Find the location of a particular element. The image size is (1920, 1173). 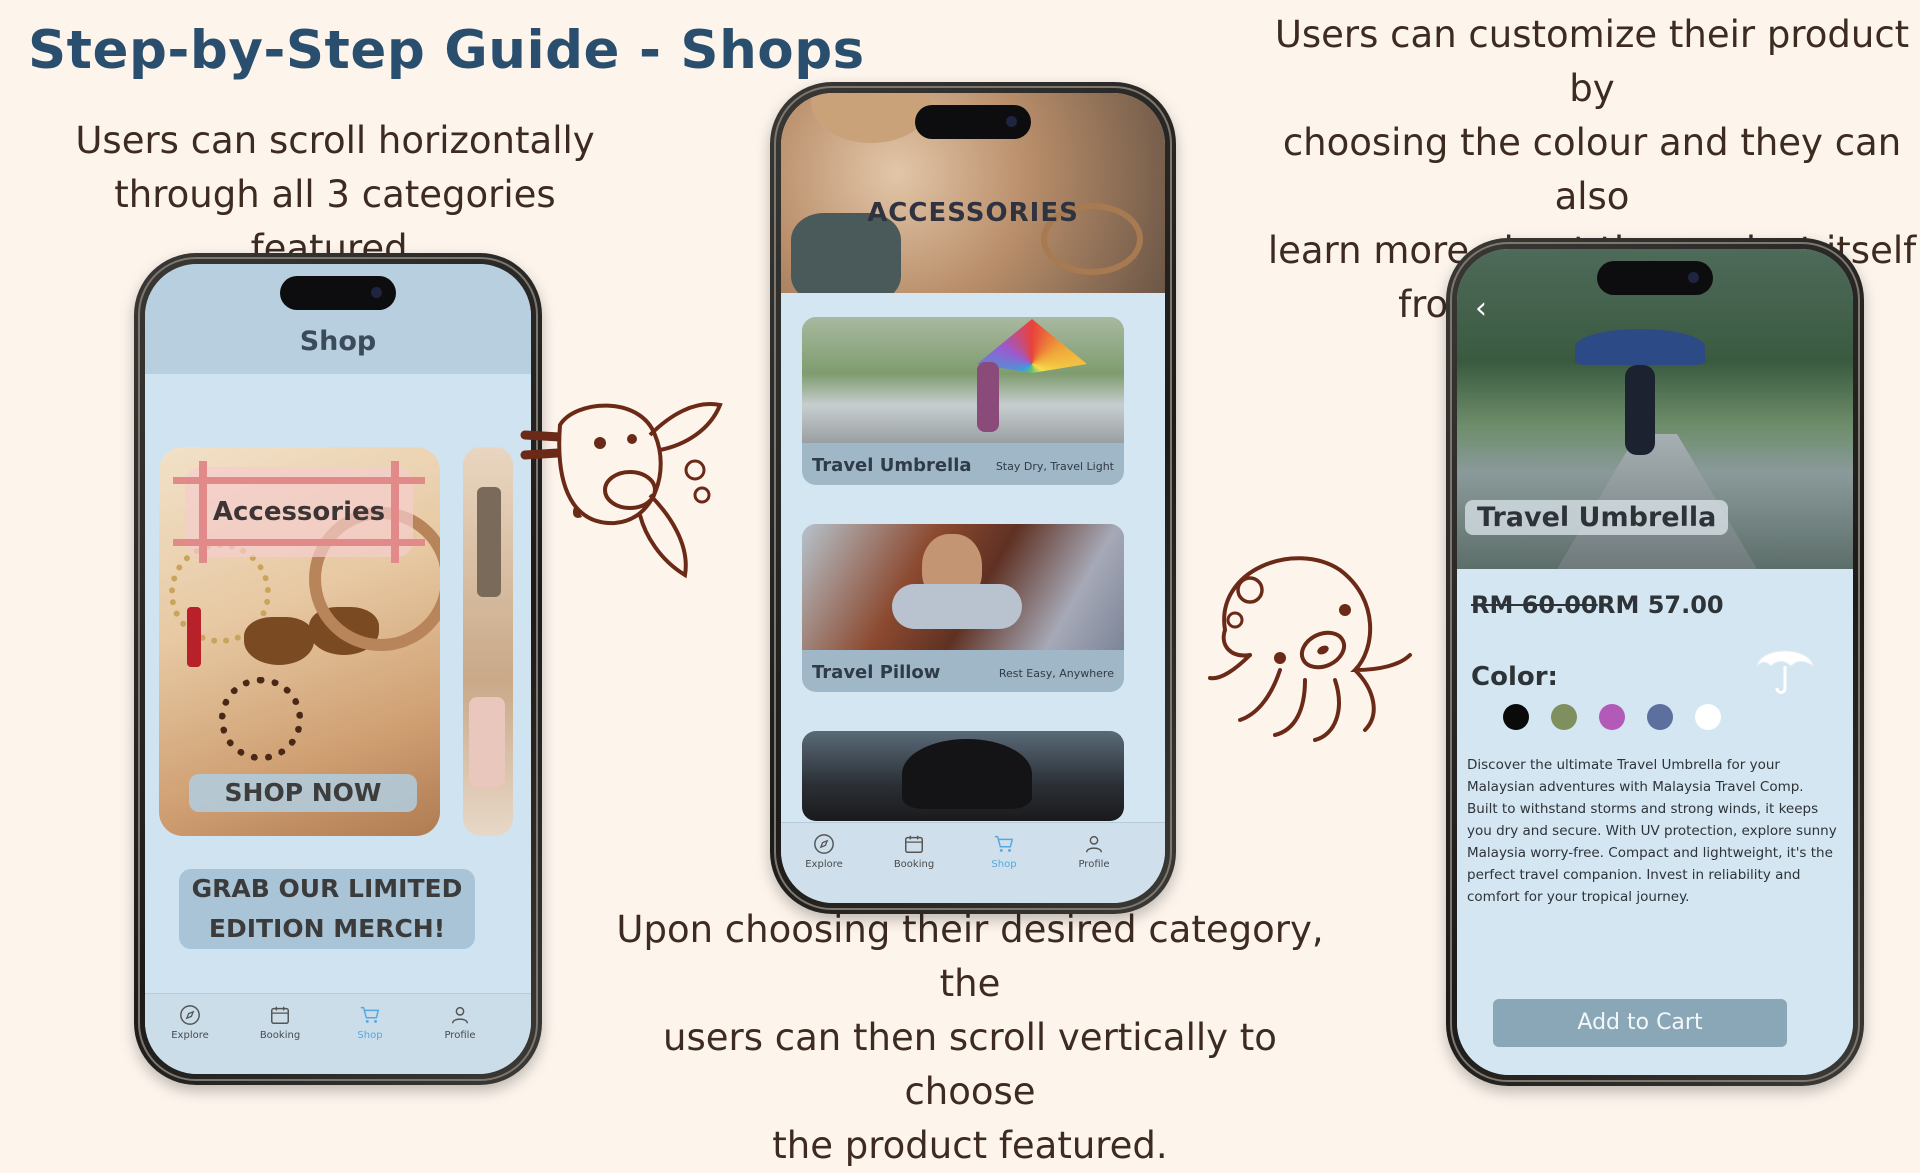

page-title: Step-by-Step Guide - Shops is located at coordinates (446, 50).